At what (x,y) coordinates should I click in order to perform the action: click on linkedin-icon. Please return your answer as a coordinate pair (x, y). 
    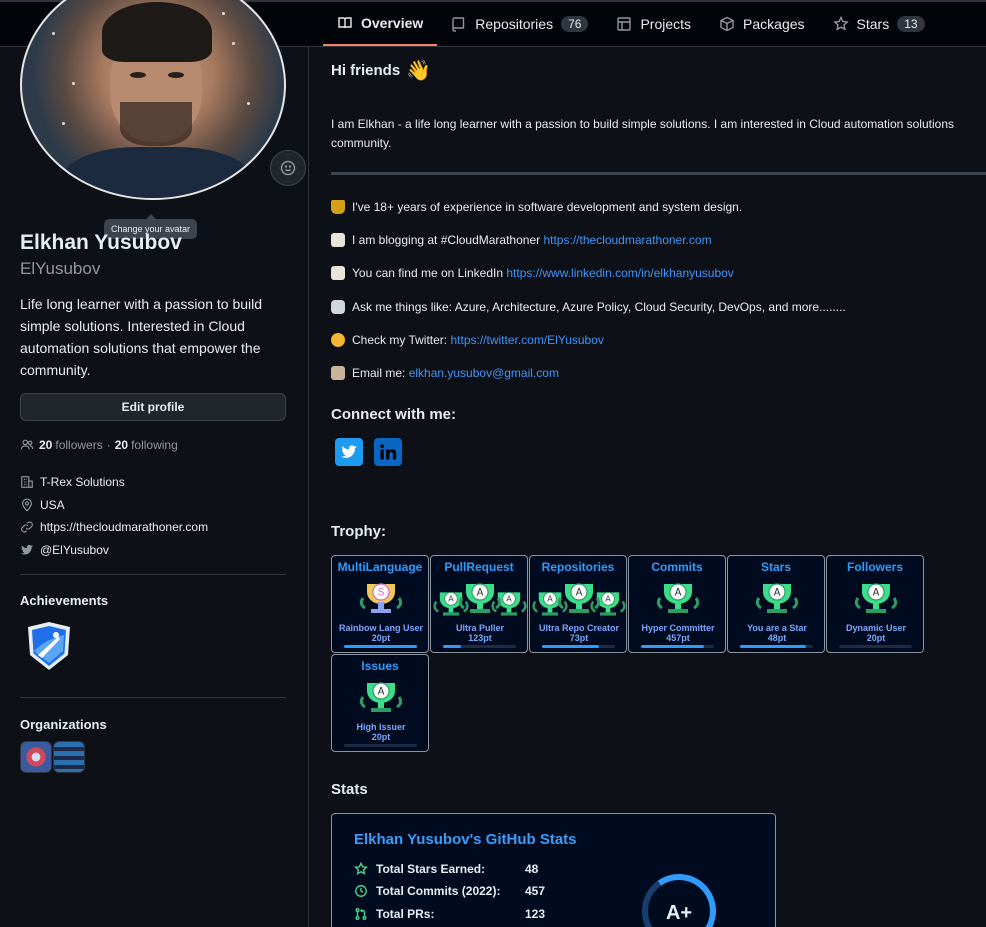
    Looking at the image, I should click on (388, 452).